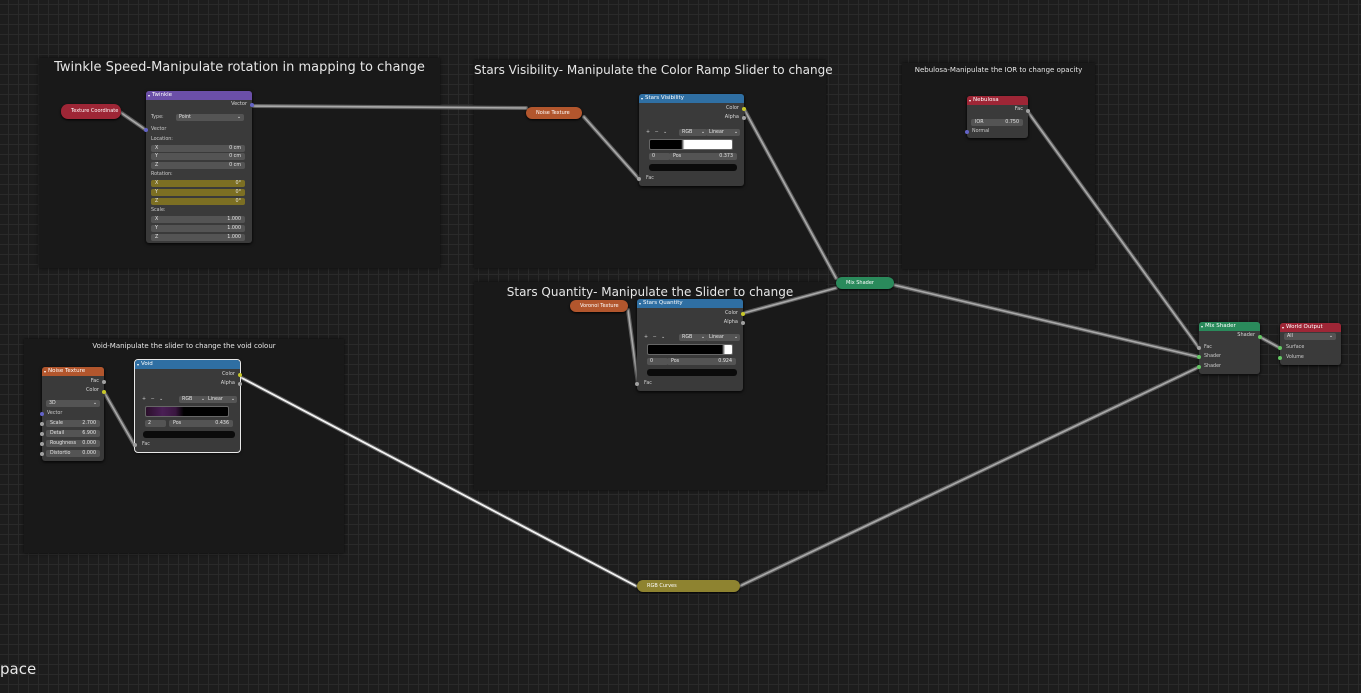 The width and height of the screenshot is (1361, 693). I want to click on input-surface-socket, so click(1280, 348).